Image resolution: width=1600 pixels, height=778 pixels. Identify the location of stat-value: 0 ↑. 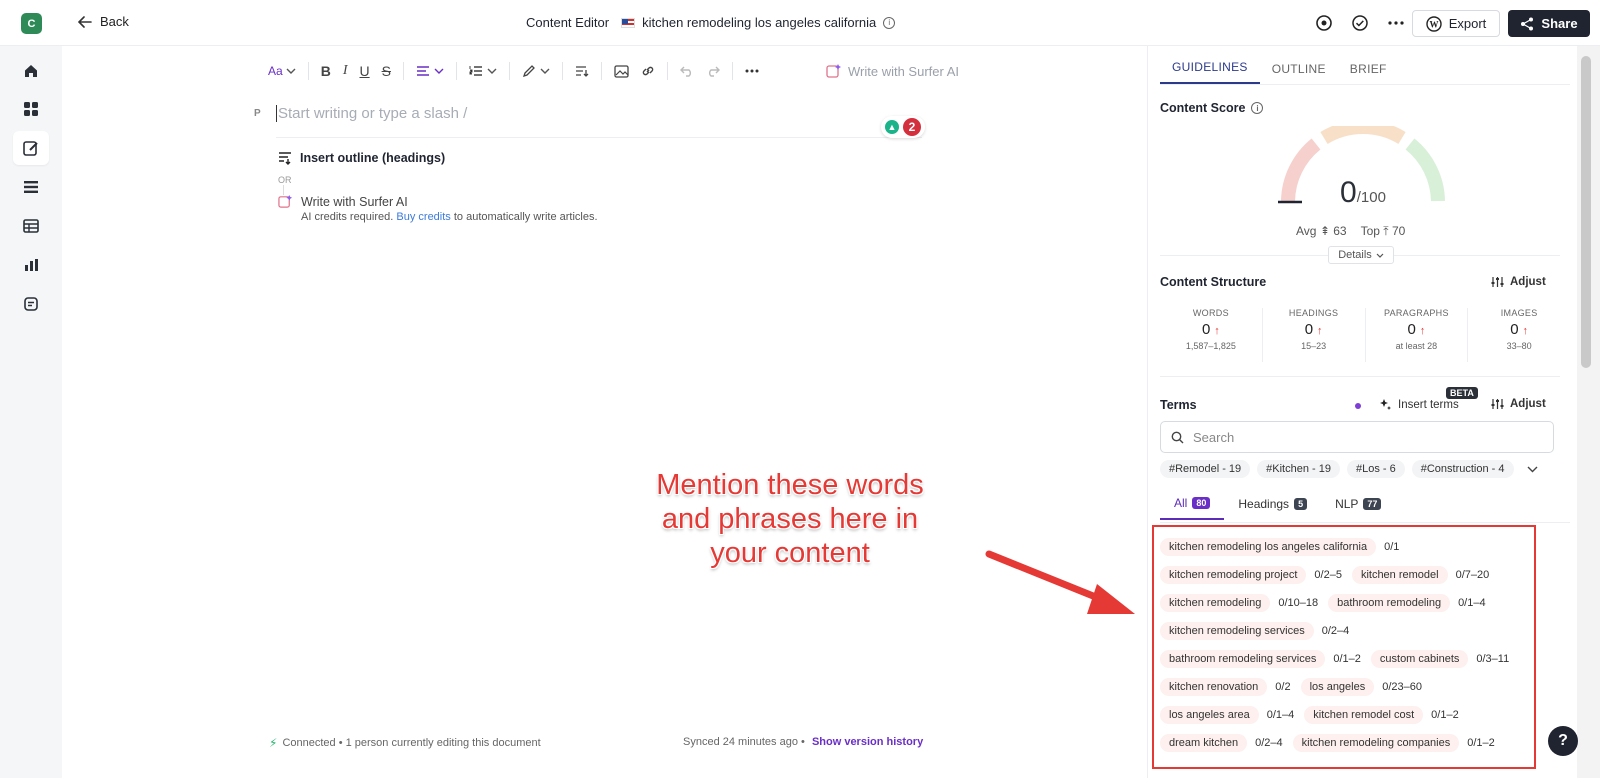
(1211, 329).